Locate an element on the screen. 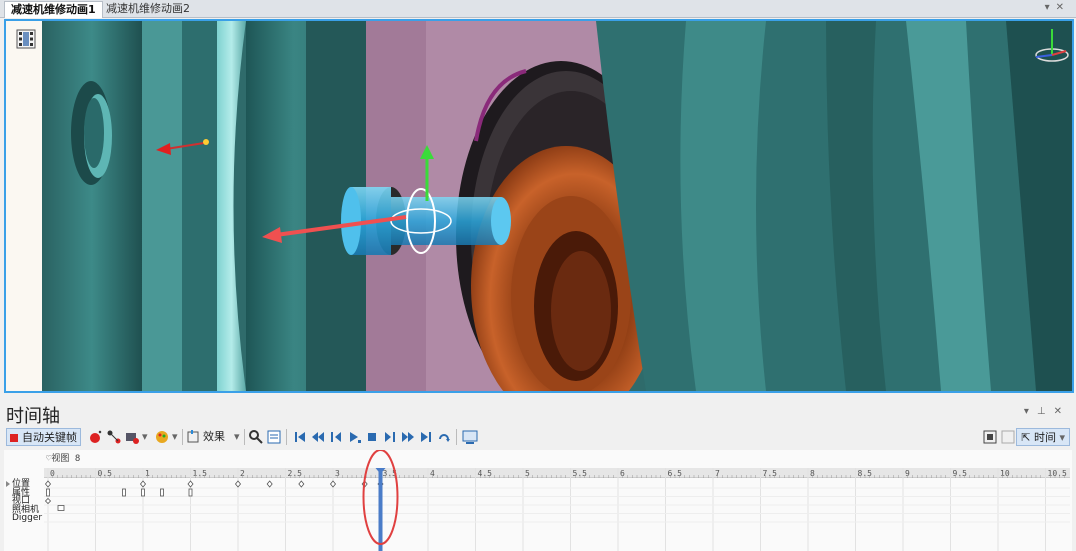 Image resolution: width=1076 pixels, height=551 pixels. timeline-title: 时间轴 is located at coordinates (33, 416).